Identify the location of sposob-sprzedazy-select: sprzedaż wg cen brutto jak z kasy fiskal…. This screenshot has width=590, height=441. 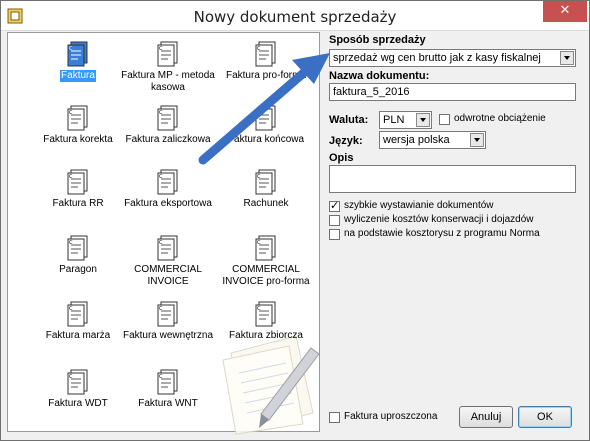
(452, 58).